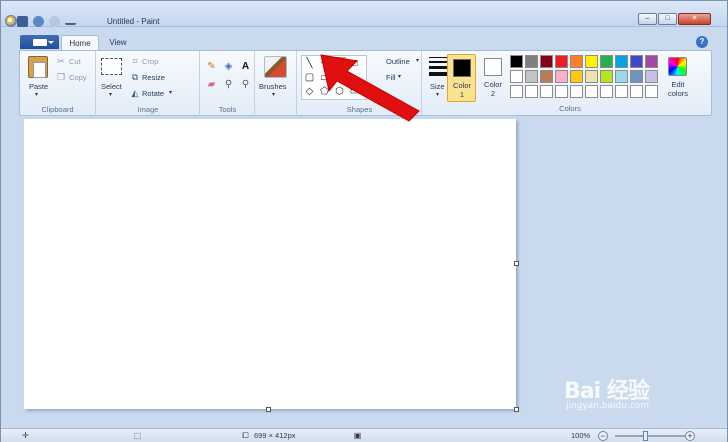 The height and width of the screenshot is (442, 728). I want to click on color2-swatch, so click(493, 67).